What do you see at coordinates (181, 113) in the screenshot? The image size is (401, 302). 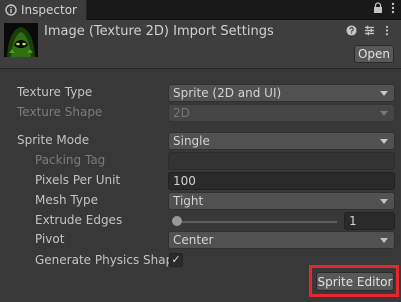 I see `texture-shape-value: 2D` at bounding box center [181, 113].